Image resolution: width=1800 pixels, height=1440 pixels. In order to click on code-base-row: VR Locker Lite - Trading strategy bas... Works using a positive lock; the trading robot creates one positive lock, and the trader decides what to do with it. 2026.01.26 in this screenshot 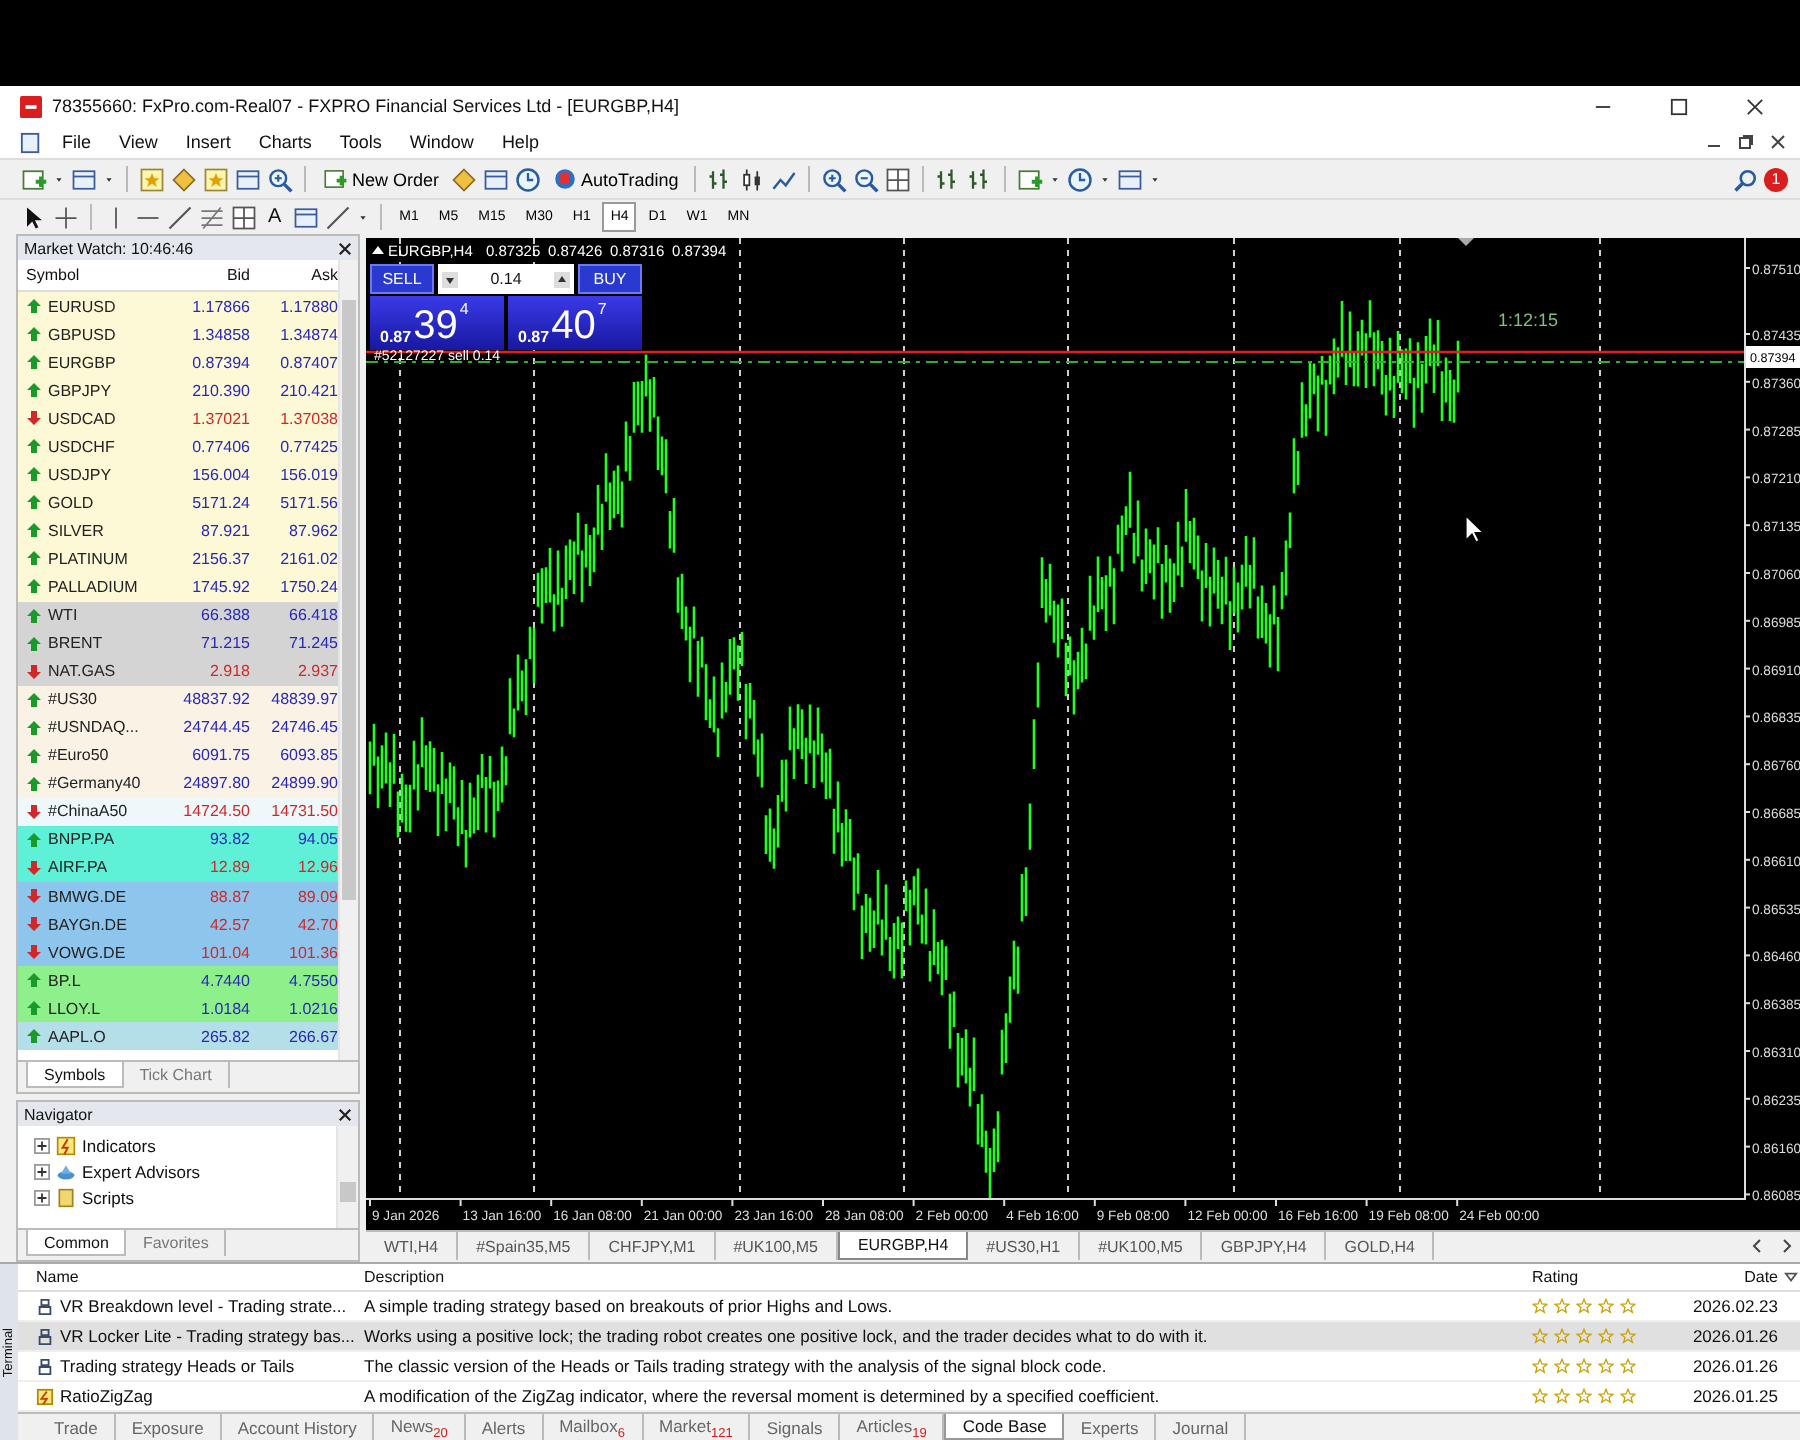, I will do `click(909, 1337)`.